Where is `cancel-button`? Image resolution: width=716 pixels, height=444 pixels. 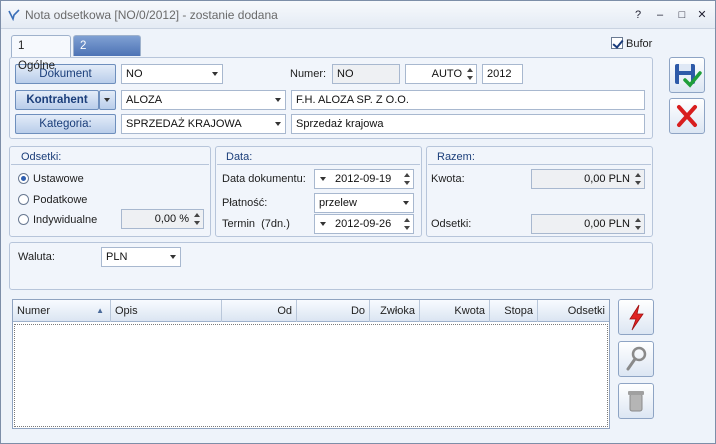 cancel-button is located at coordinates (687, 116).